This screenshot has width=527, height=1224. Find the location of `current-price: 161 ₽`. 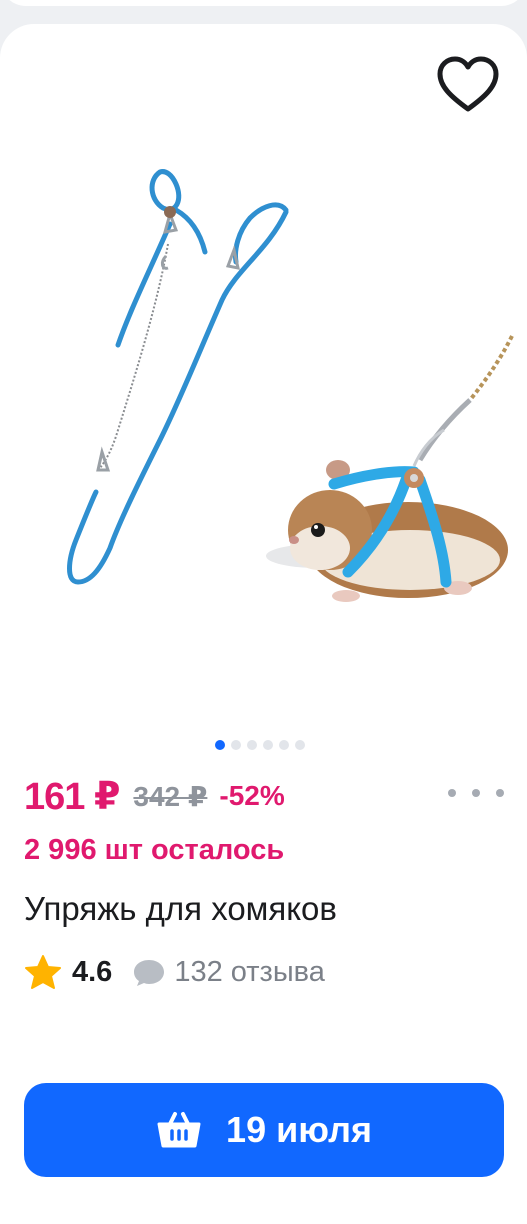

current-price: 161 ₽ is located at coordinates (72, 796).